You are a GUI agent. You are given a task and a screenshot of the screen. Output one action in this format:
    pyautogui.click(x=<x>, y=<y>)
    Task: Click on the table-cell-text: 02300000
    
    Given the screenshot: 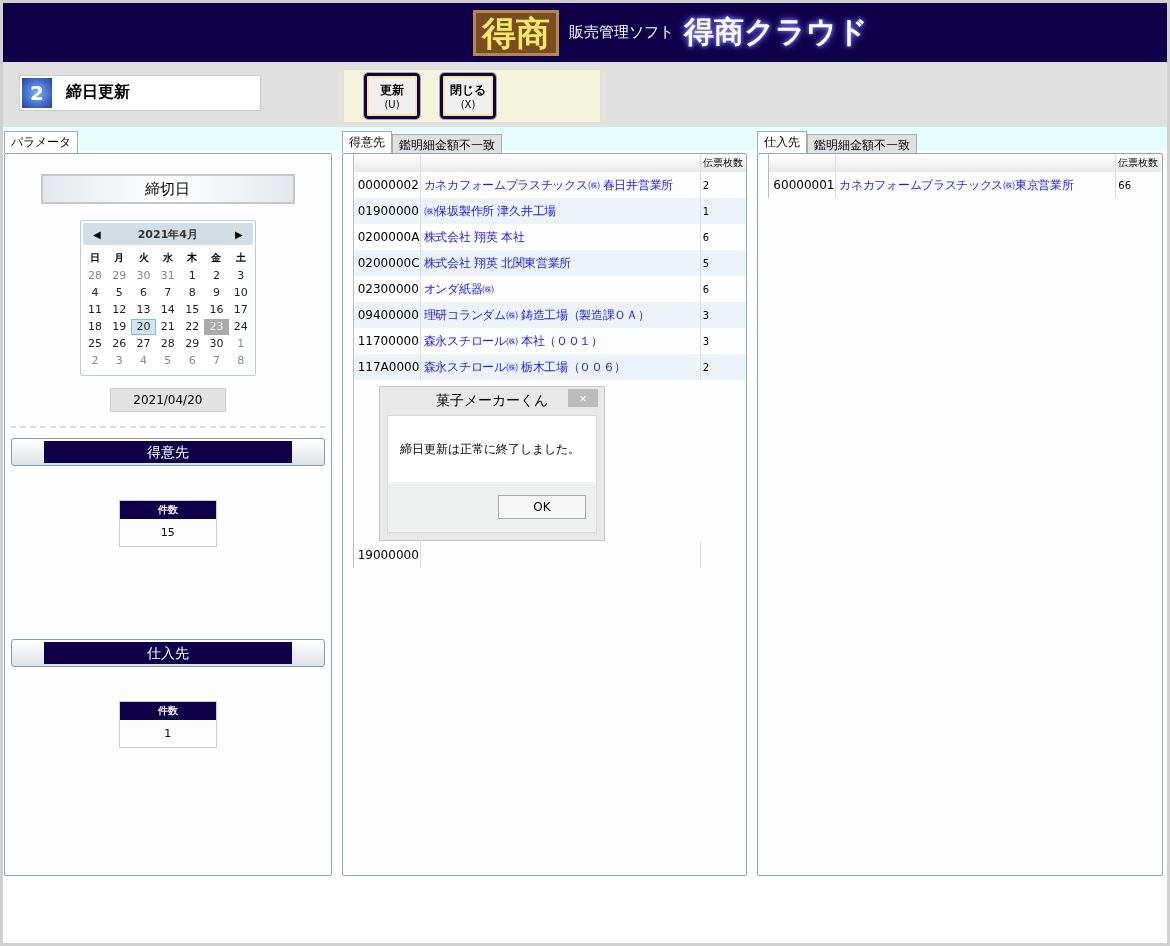 What is the action you would take?
    pyautogui.click(x=388, y=289)
    